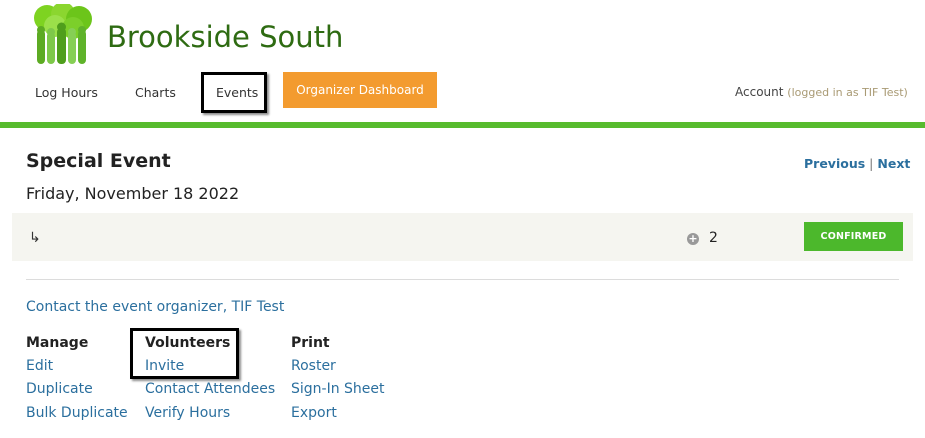 The image size is (925, 438). Describe the element at coordinates (338, 389) in the screenshot. I see `sign-in-sheet-link: Sign-In Sheet` at that location.